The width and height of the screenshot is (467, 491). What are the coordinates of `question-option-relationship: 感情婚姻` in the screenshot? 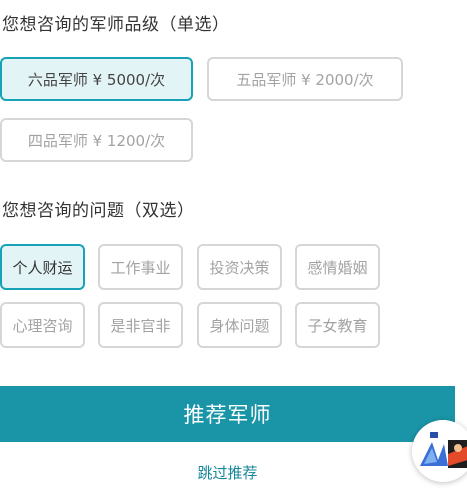 It's located at (337, 267).